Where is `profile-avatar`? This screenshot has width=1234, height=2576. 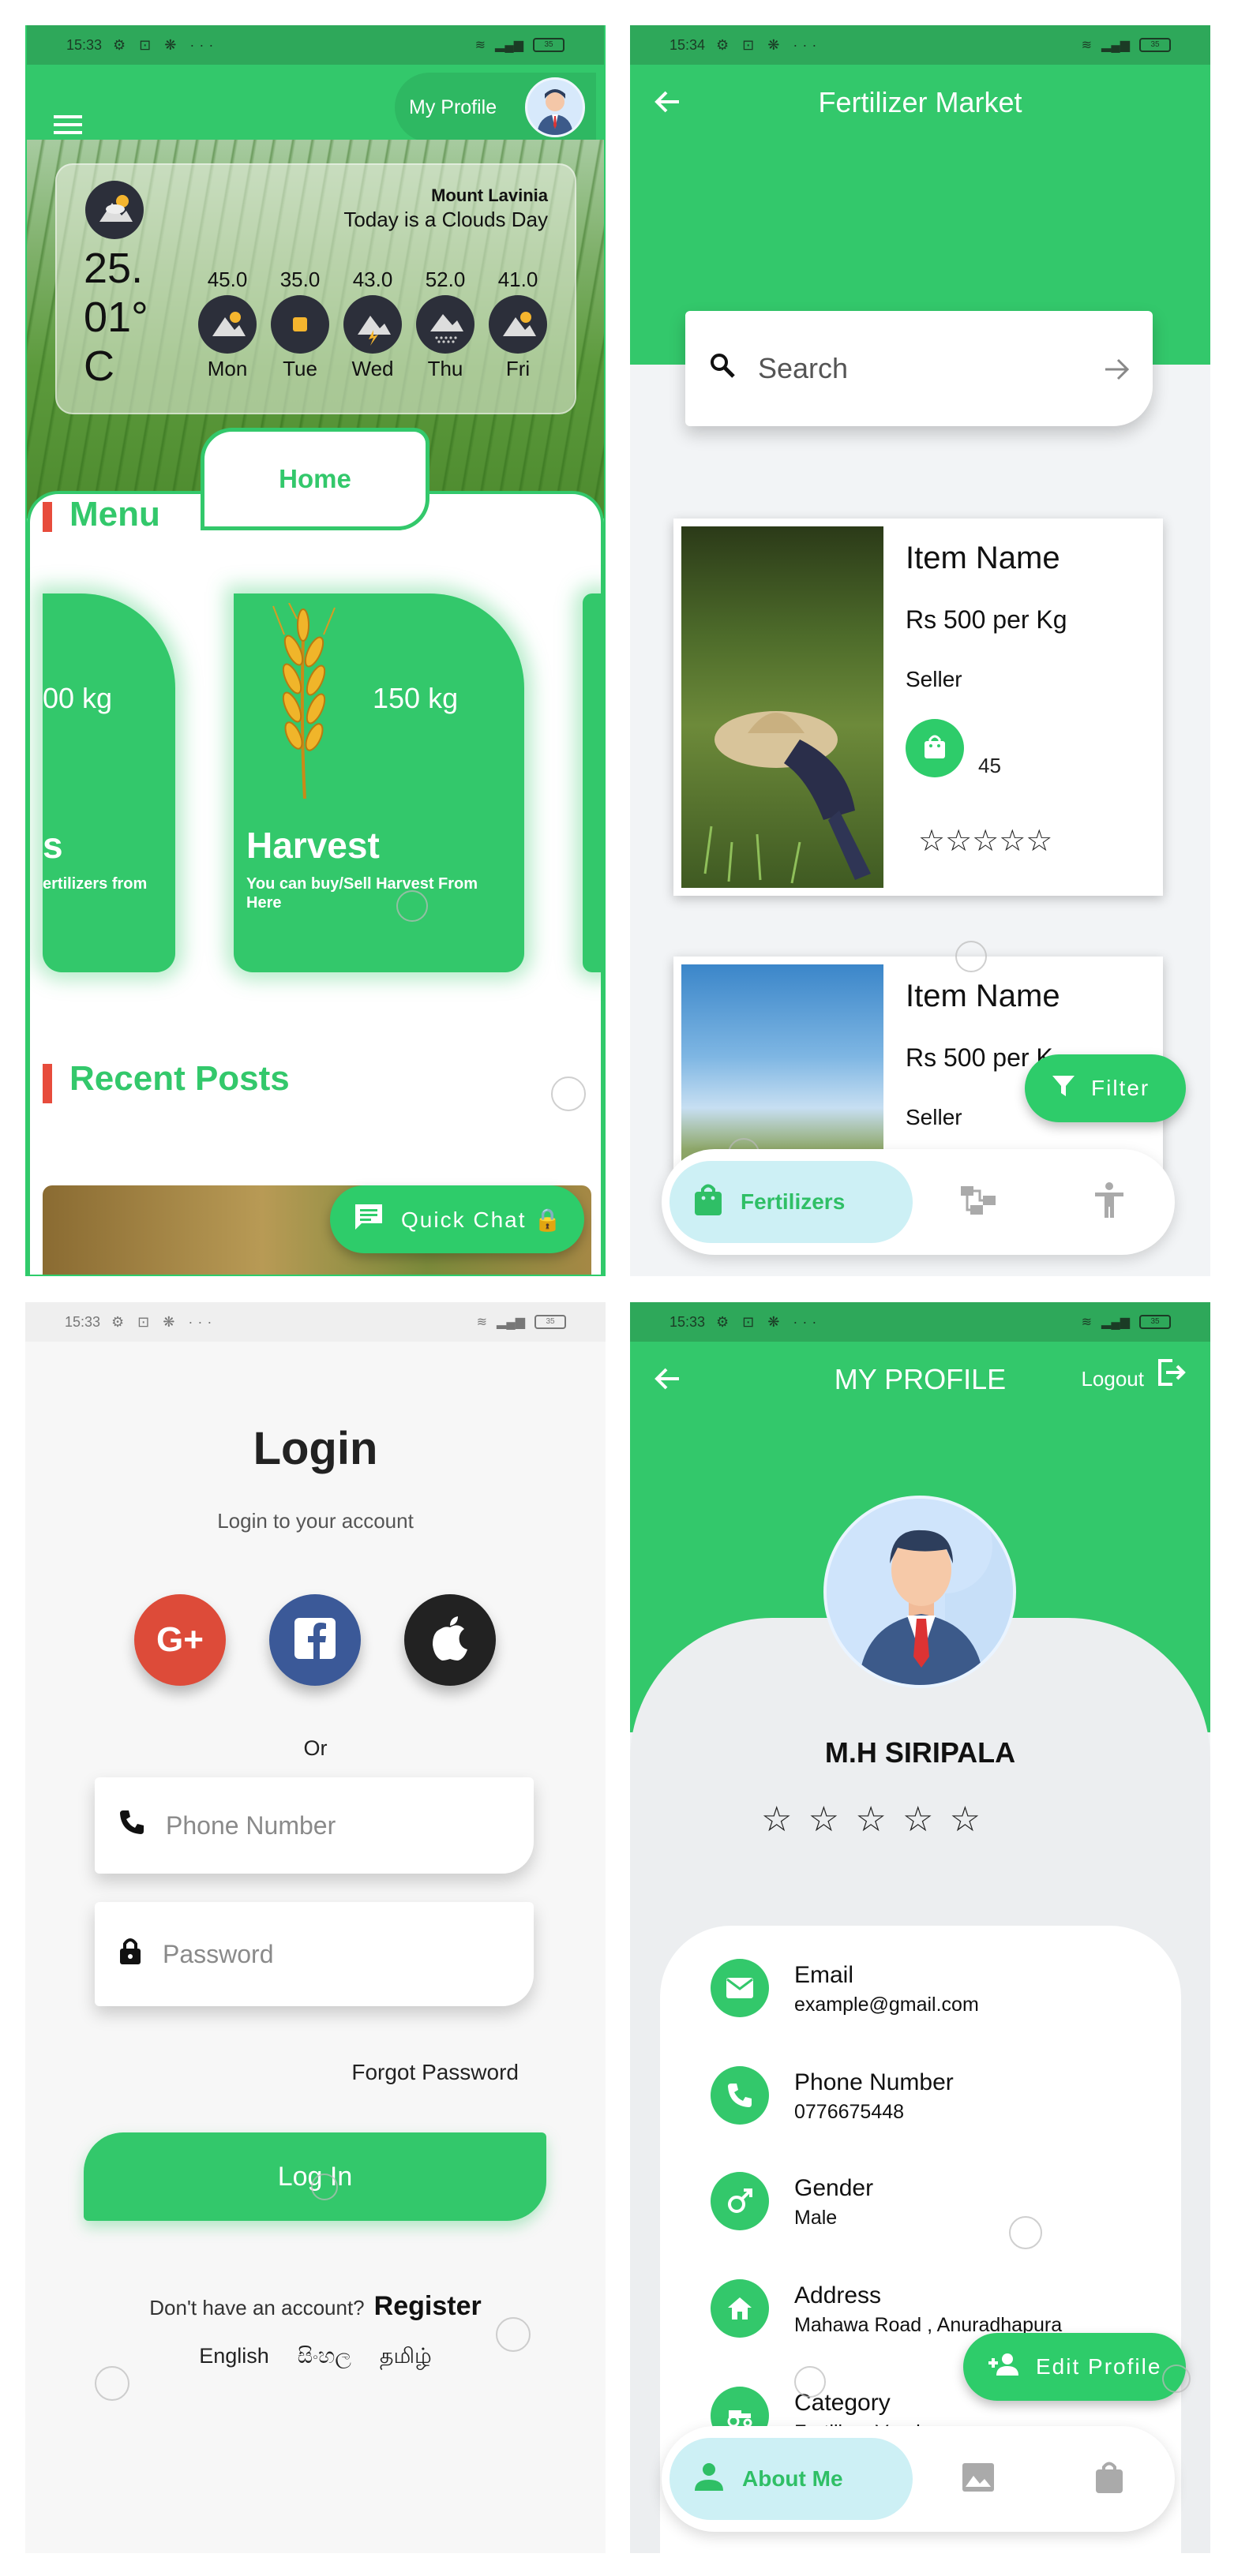
profile-avatar is located at coordinates (920, 1592).